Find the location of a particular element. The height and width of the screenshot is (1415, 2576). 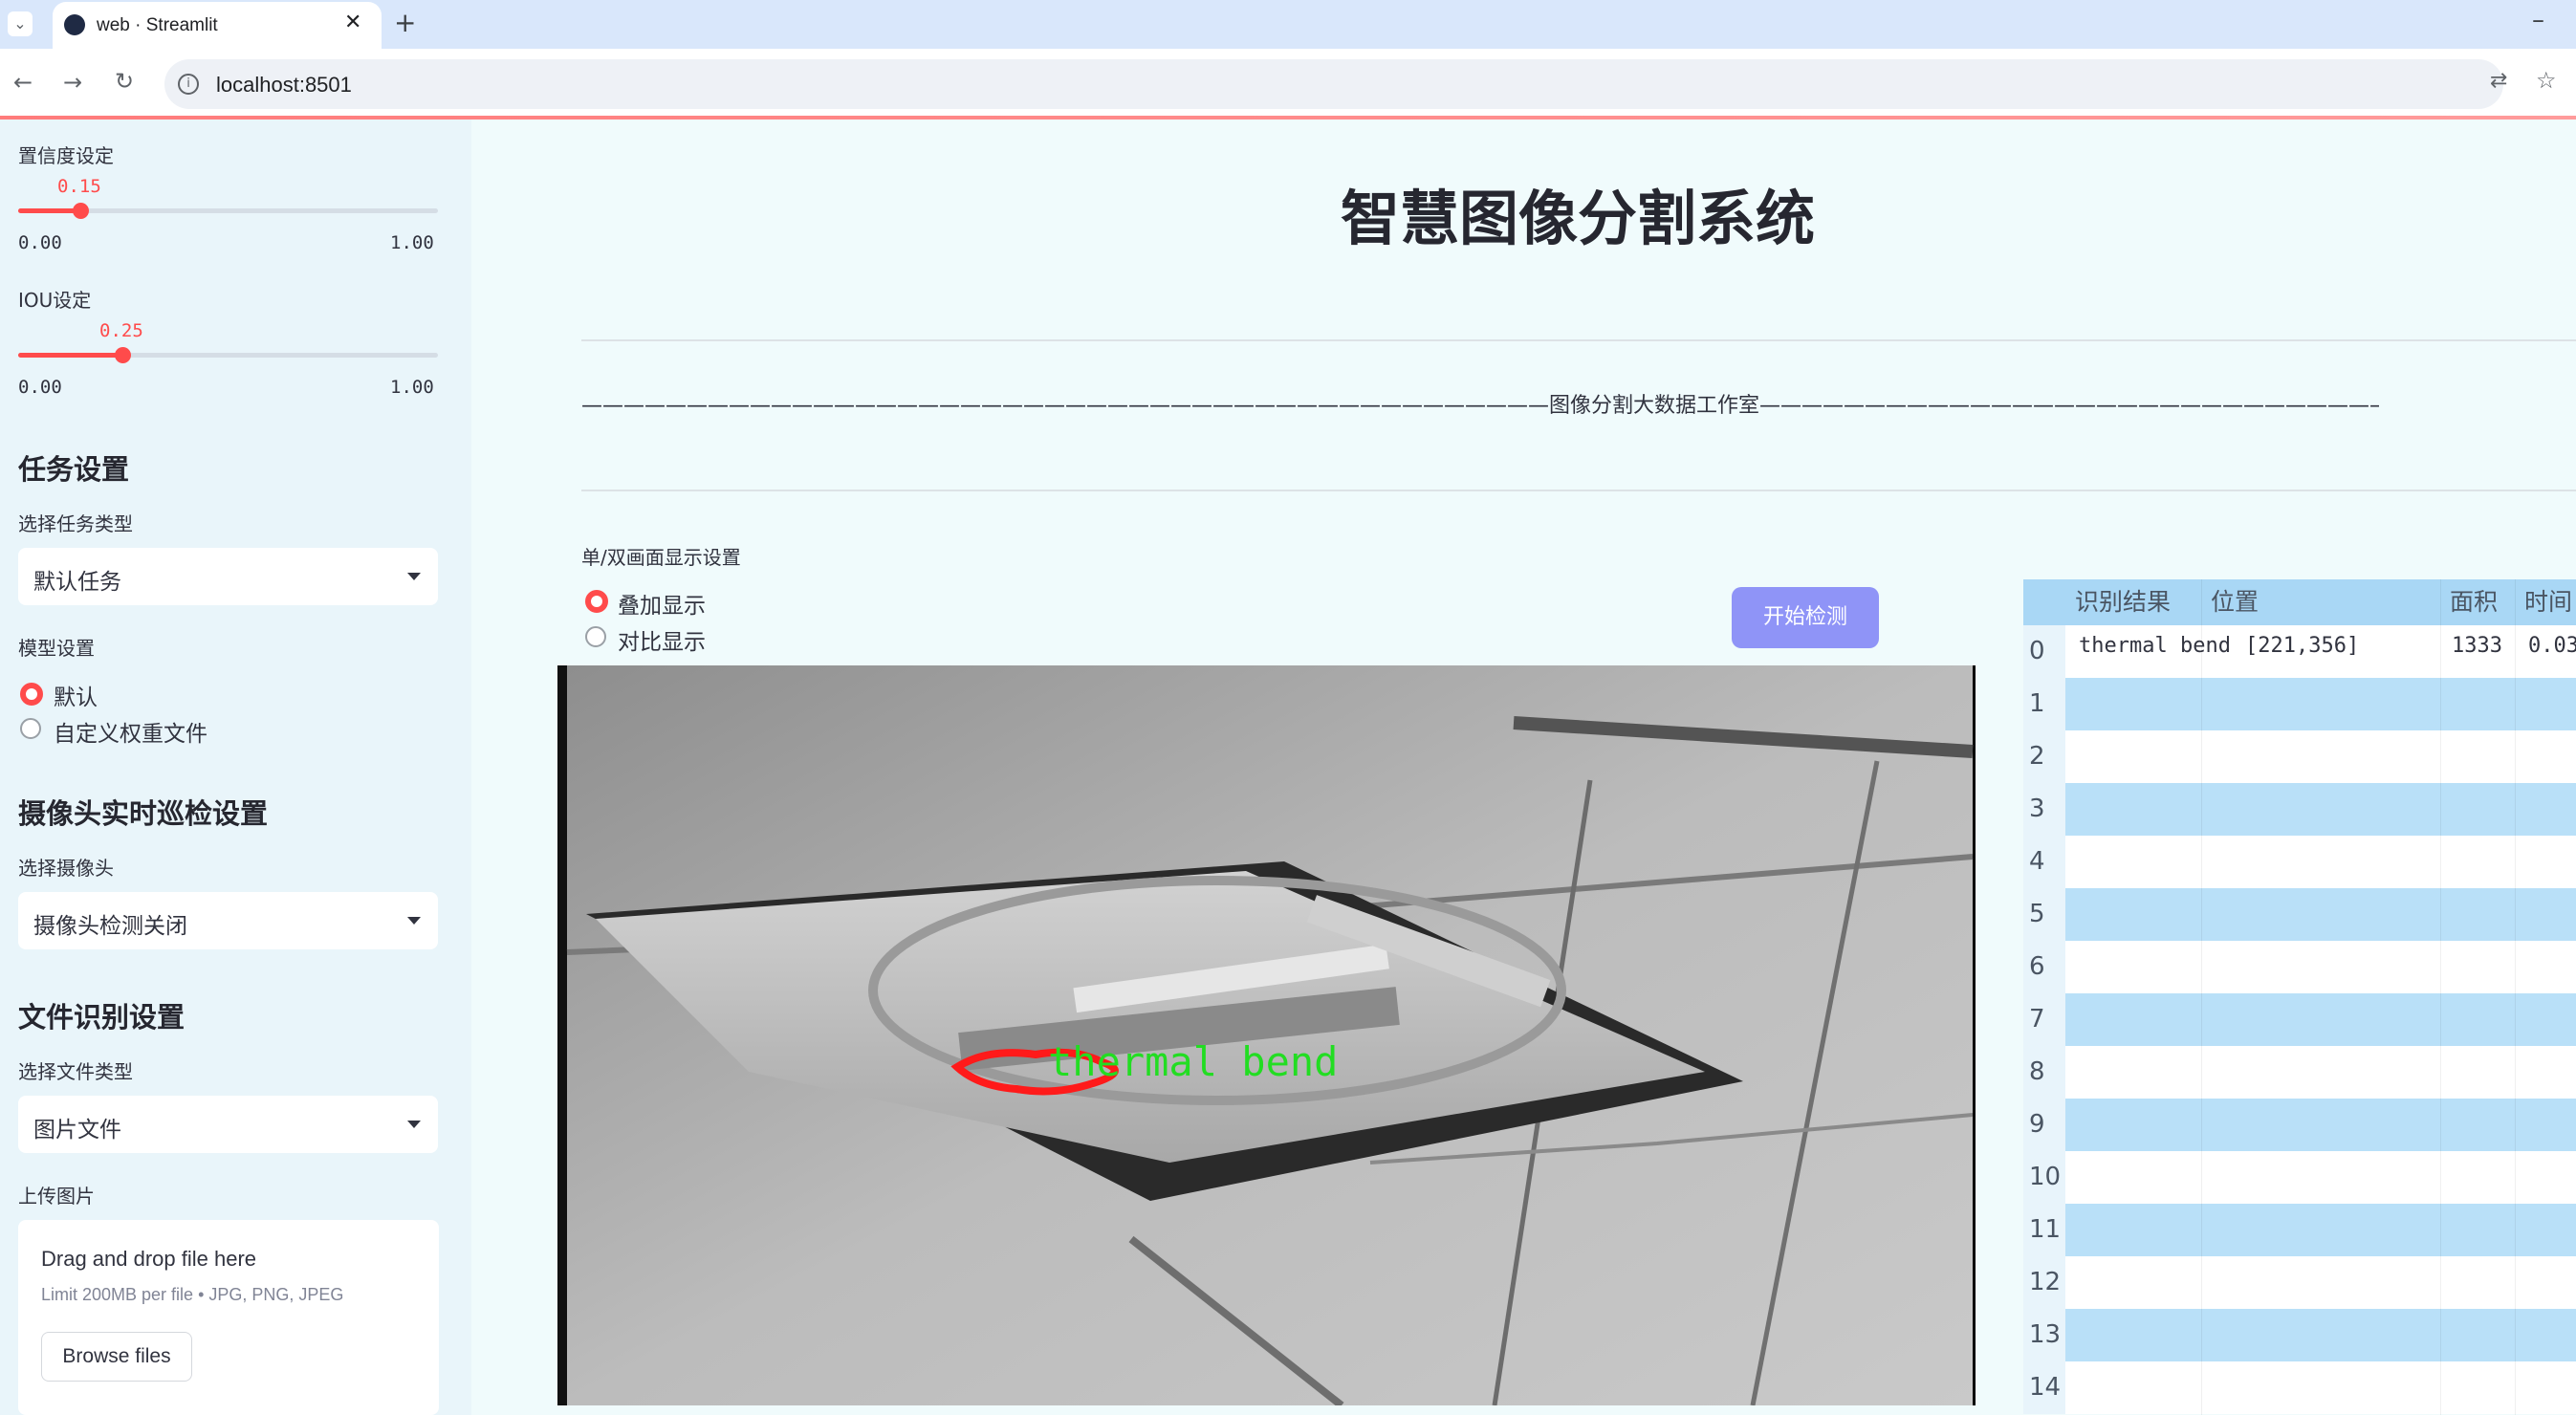

cell-time: 0.03 is located at coordinates (2552, 646).